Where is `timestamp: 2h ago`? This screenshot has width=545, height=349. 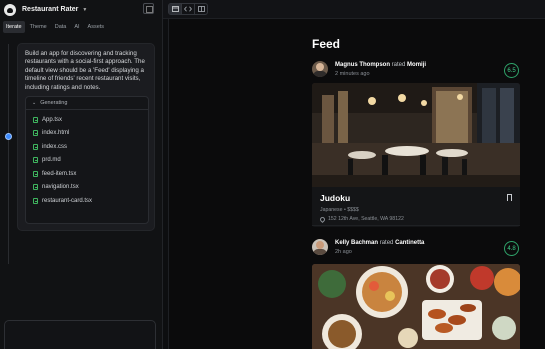
timestamp: 2h ago is located at coordinates (343, 252).